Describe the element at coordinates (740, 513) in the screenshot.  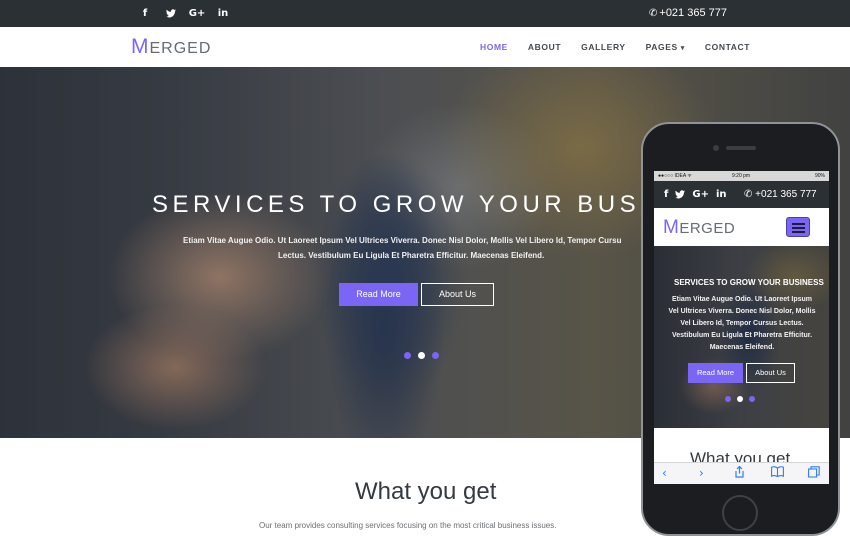
I see `phone-home-button` at that location.